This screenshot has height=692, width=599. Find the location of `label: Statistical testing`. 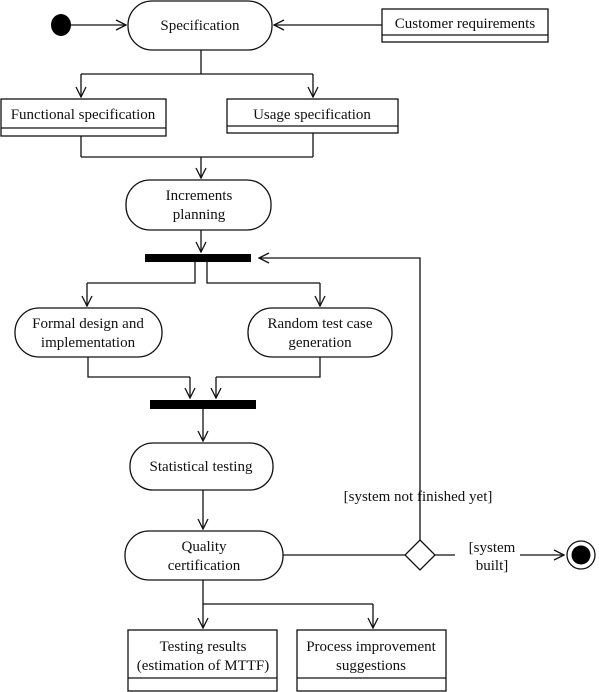

label: Statistical testing is located at coordinates (201, 467).